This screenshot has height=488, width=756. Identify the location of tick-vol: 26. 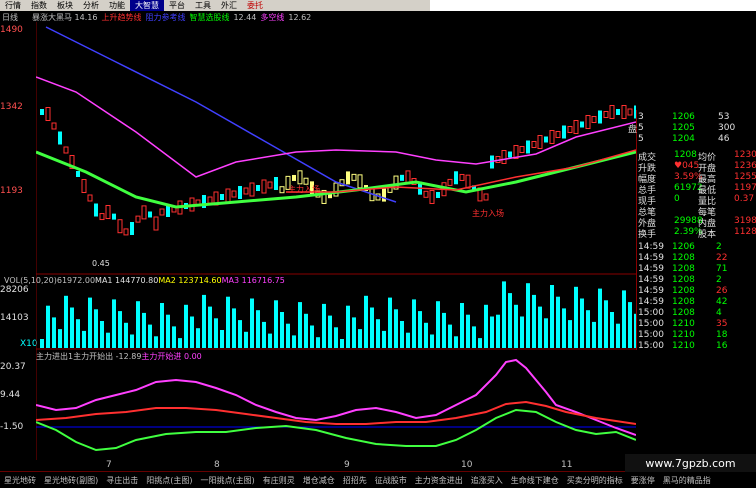
(722, 291).